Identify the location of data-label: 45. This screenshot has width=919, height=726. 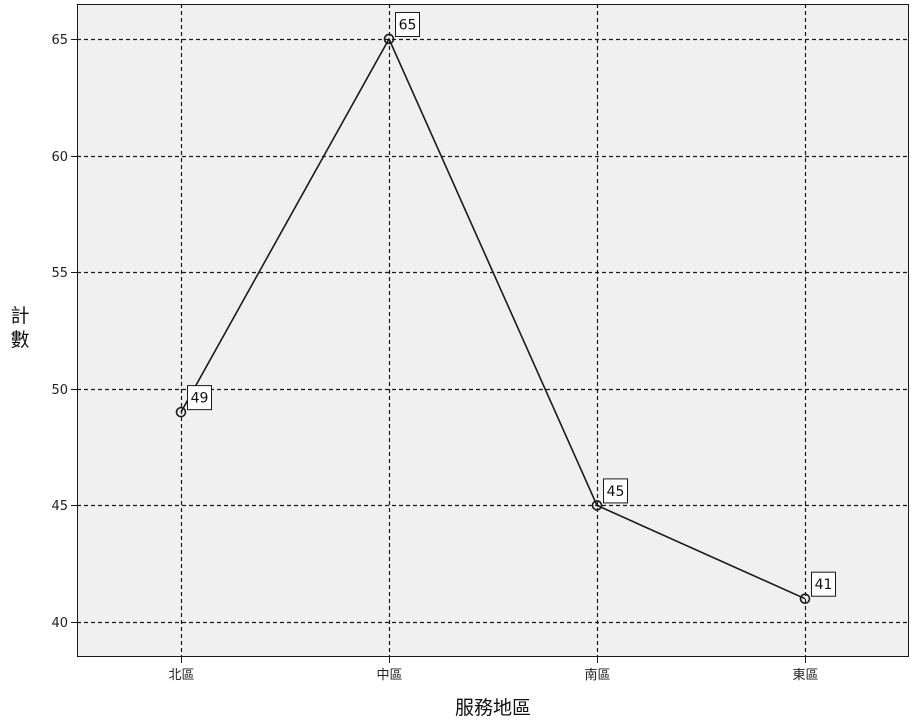
(616, 492).